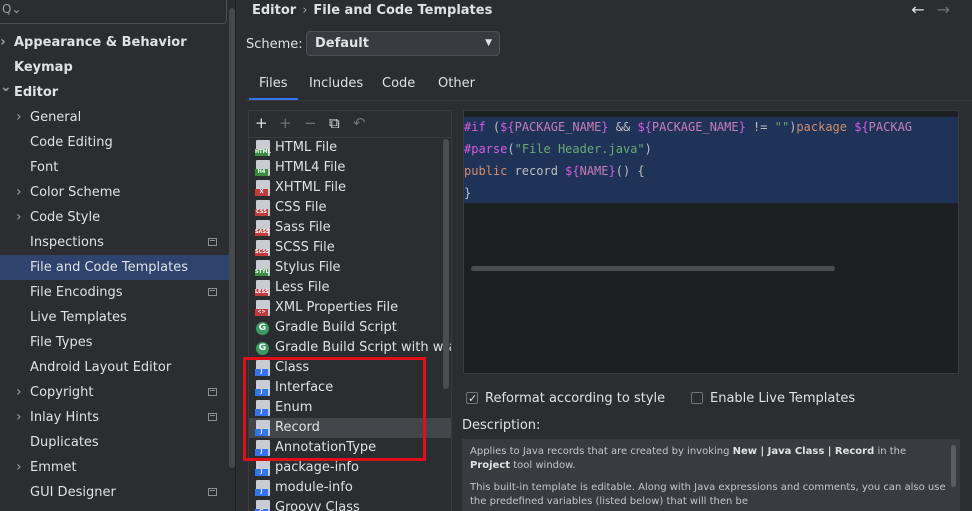 The width and height of the screenshot is (972, 511). Describe the element at coordinates (117, 342) in the screenshot. I see `sidebar-item-file-types: File Types` at that location.